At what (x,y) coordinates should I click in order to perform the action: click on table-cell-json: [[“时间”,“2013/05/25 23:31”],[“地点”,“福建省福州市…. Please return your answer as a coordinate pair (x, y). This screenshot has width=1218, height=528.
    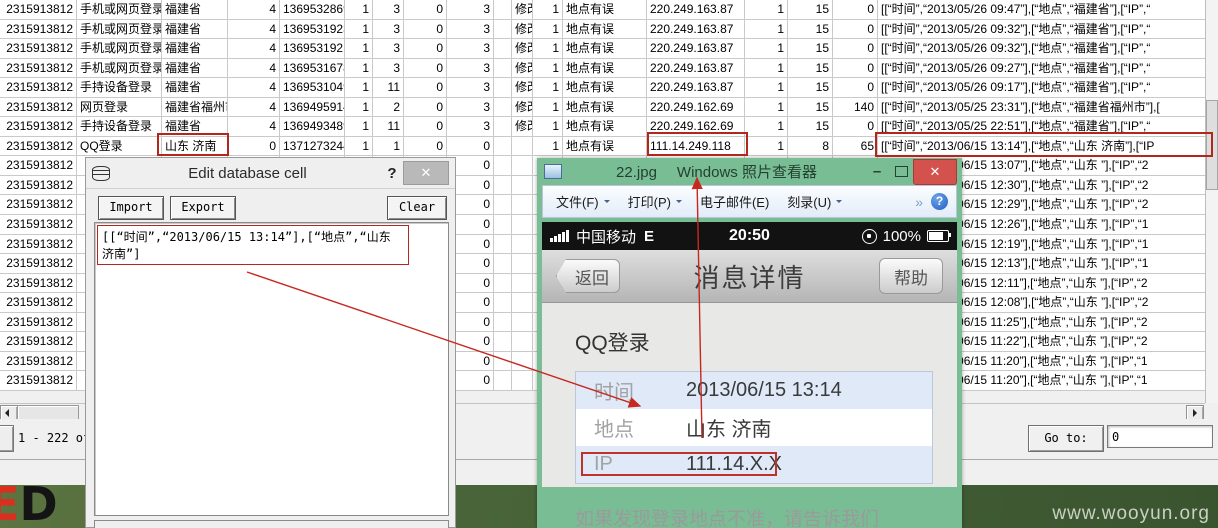
    Looking at the image, I should click on (1041, 107).